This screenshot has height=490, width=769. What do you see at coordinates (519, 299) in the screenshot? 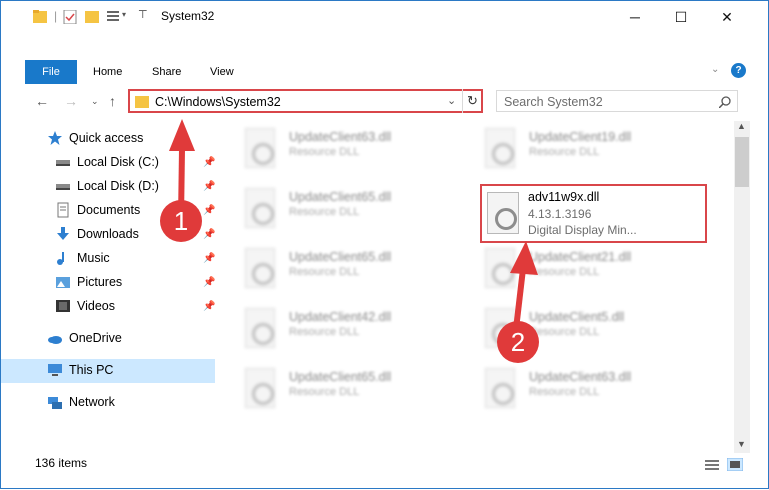
I see `arrow-2-shaft` at bounding box center [519, 299].